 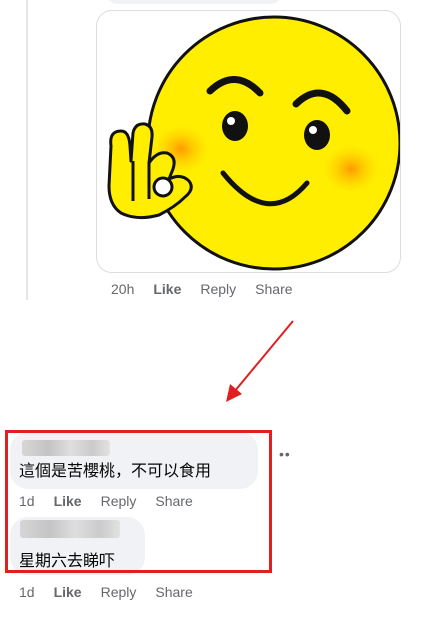 I want to click on highlight-box, so click(x=138, y=501).